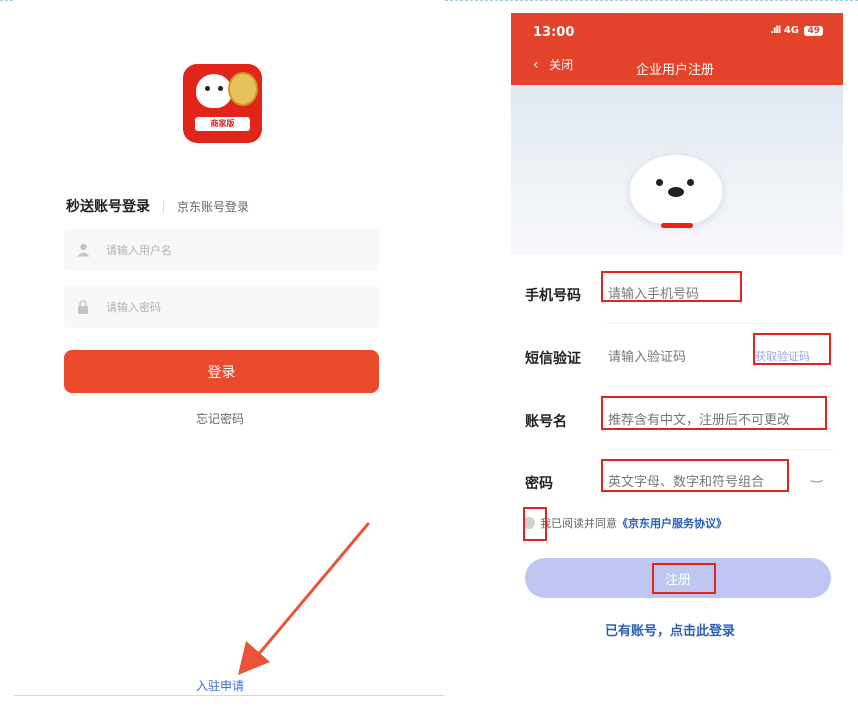  What do you see at coordinates (647, 355) in the screenshot?
I see `sms-code-input: 请输入验证码` at bounding box center [647, 355].